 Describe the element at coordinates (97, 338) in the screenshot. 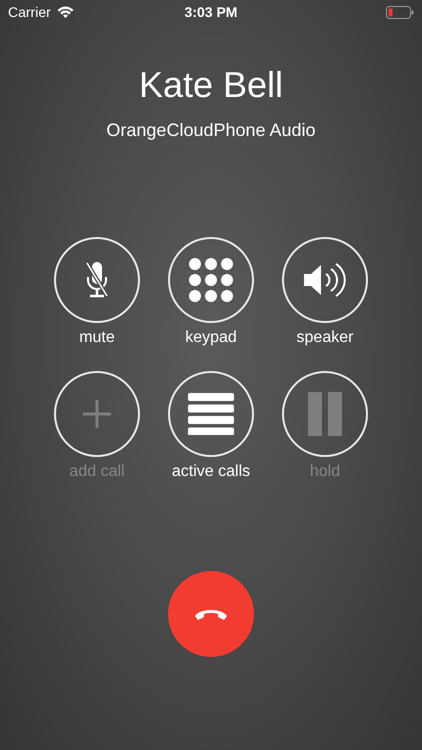

I see `control-label: mute` at that location.